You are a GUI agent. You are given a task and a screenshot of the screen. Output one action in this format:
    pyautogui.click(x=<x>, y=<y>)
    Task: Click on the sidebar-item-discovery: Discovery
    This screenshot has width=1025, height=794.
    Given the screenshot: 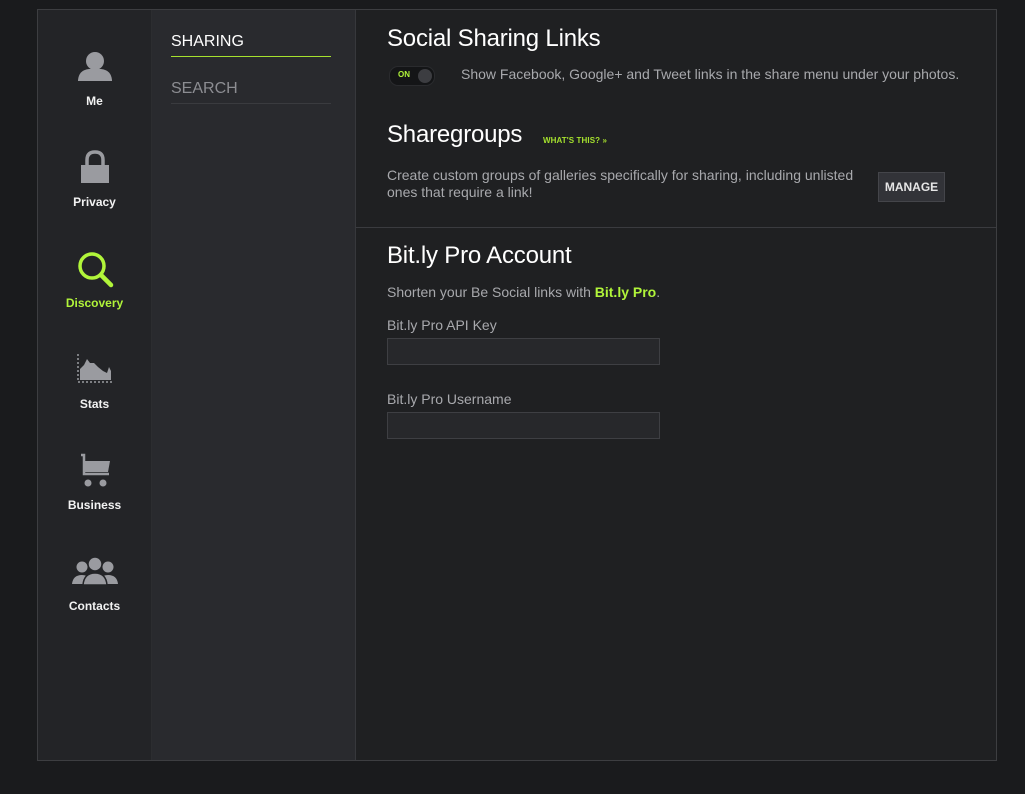 What is the action you would take?
    pyautogui.click(x=94, y=280)
    